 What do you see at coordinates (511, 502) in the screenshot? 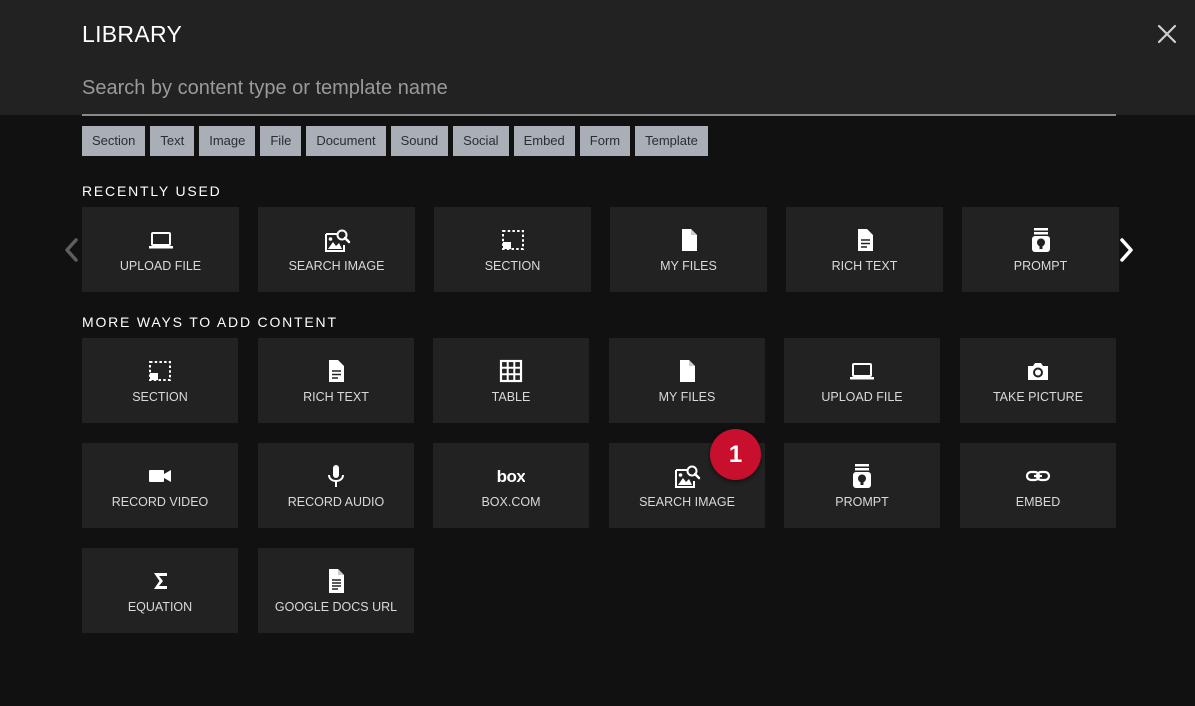
I see `tile-label: BOX.COM` at bounding box center [511, 502].